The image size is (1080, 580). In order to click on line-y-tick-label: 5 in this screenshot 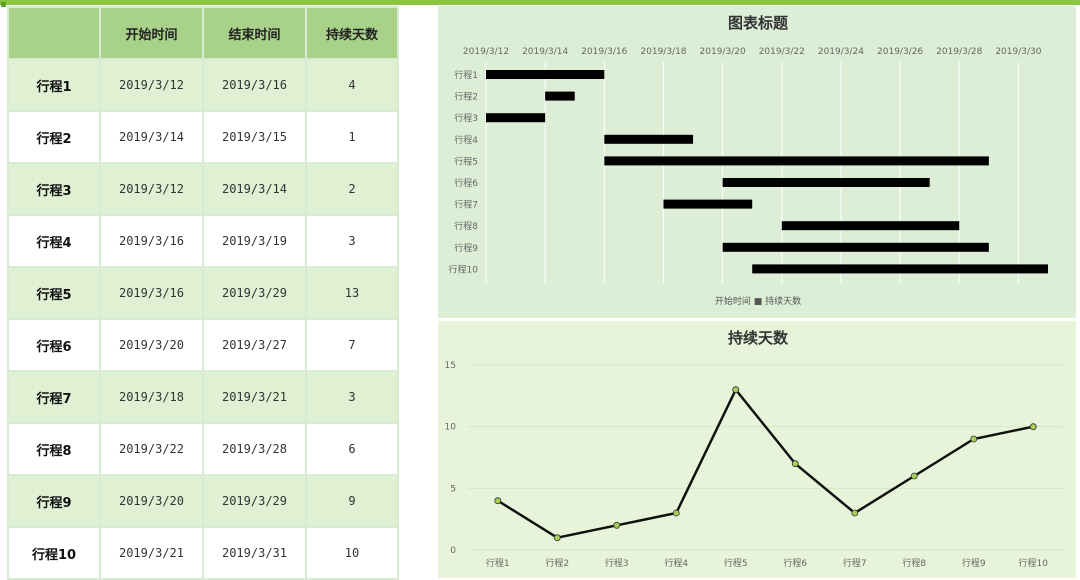, I will do `click(453, 489)`.